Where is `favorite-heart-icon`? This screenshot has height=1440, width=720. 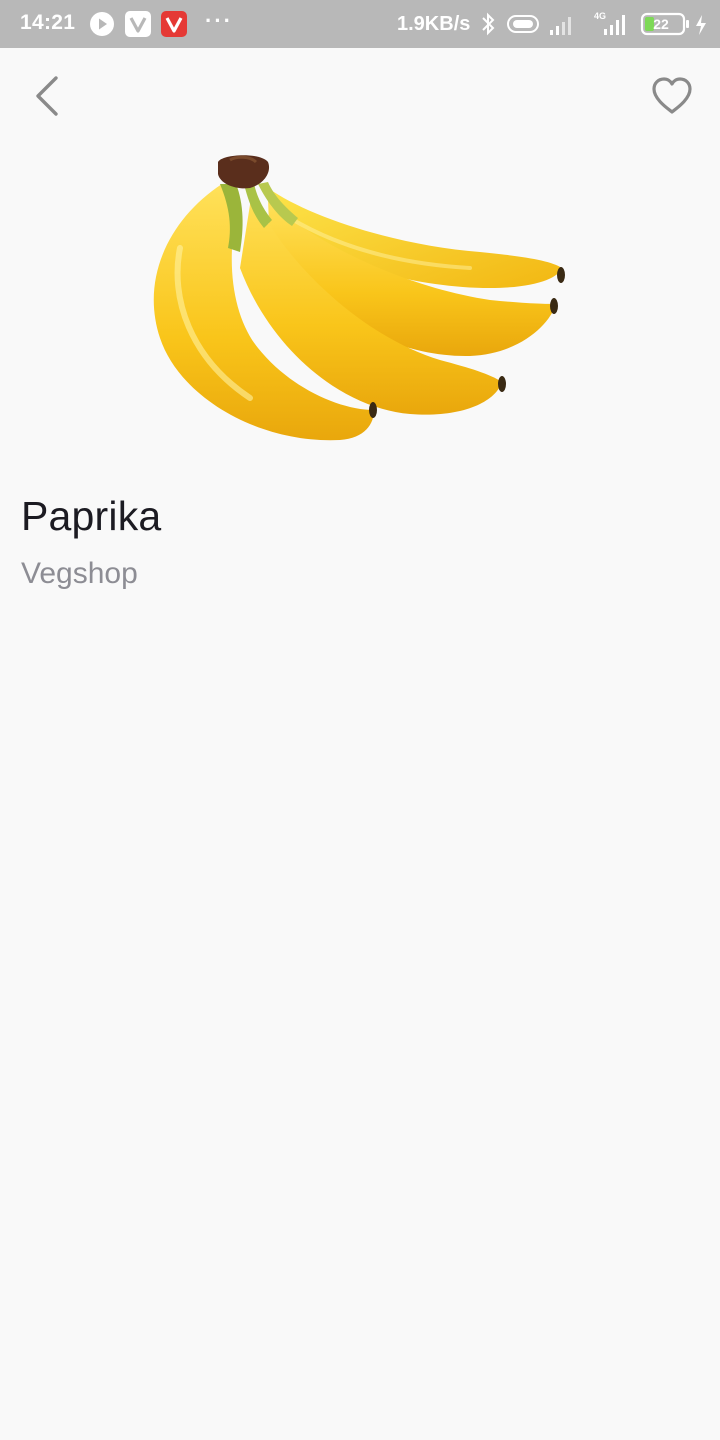 favorite-heart-icon is located at coordinates (672, 96).